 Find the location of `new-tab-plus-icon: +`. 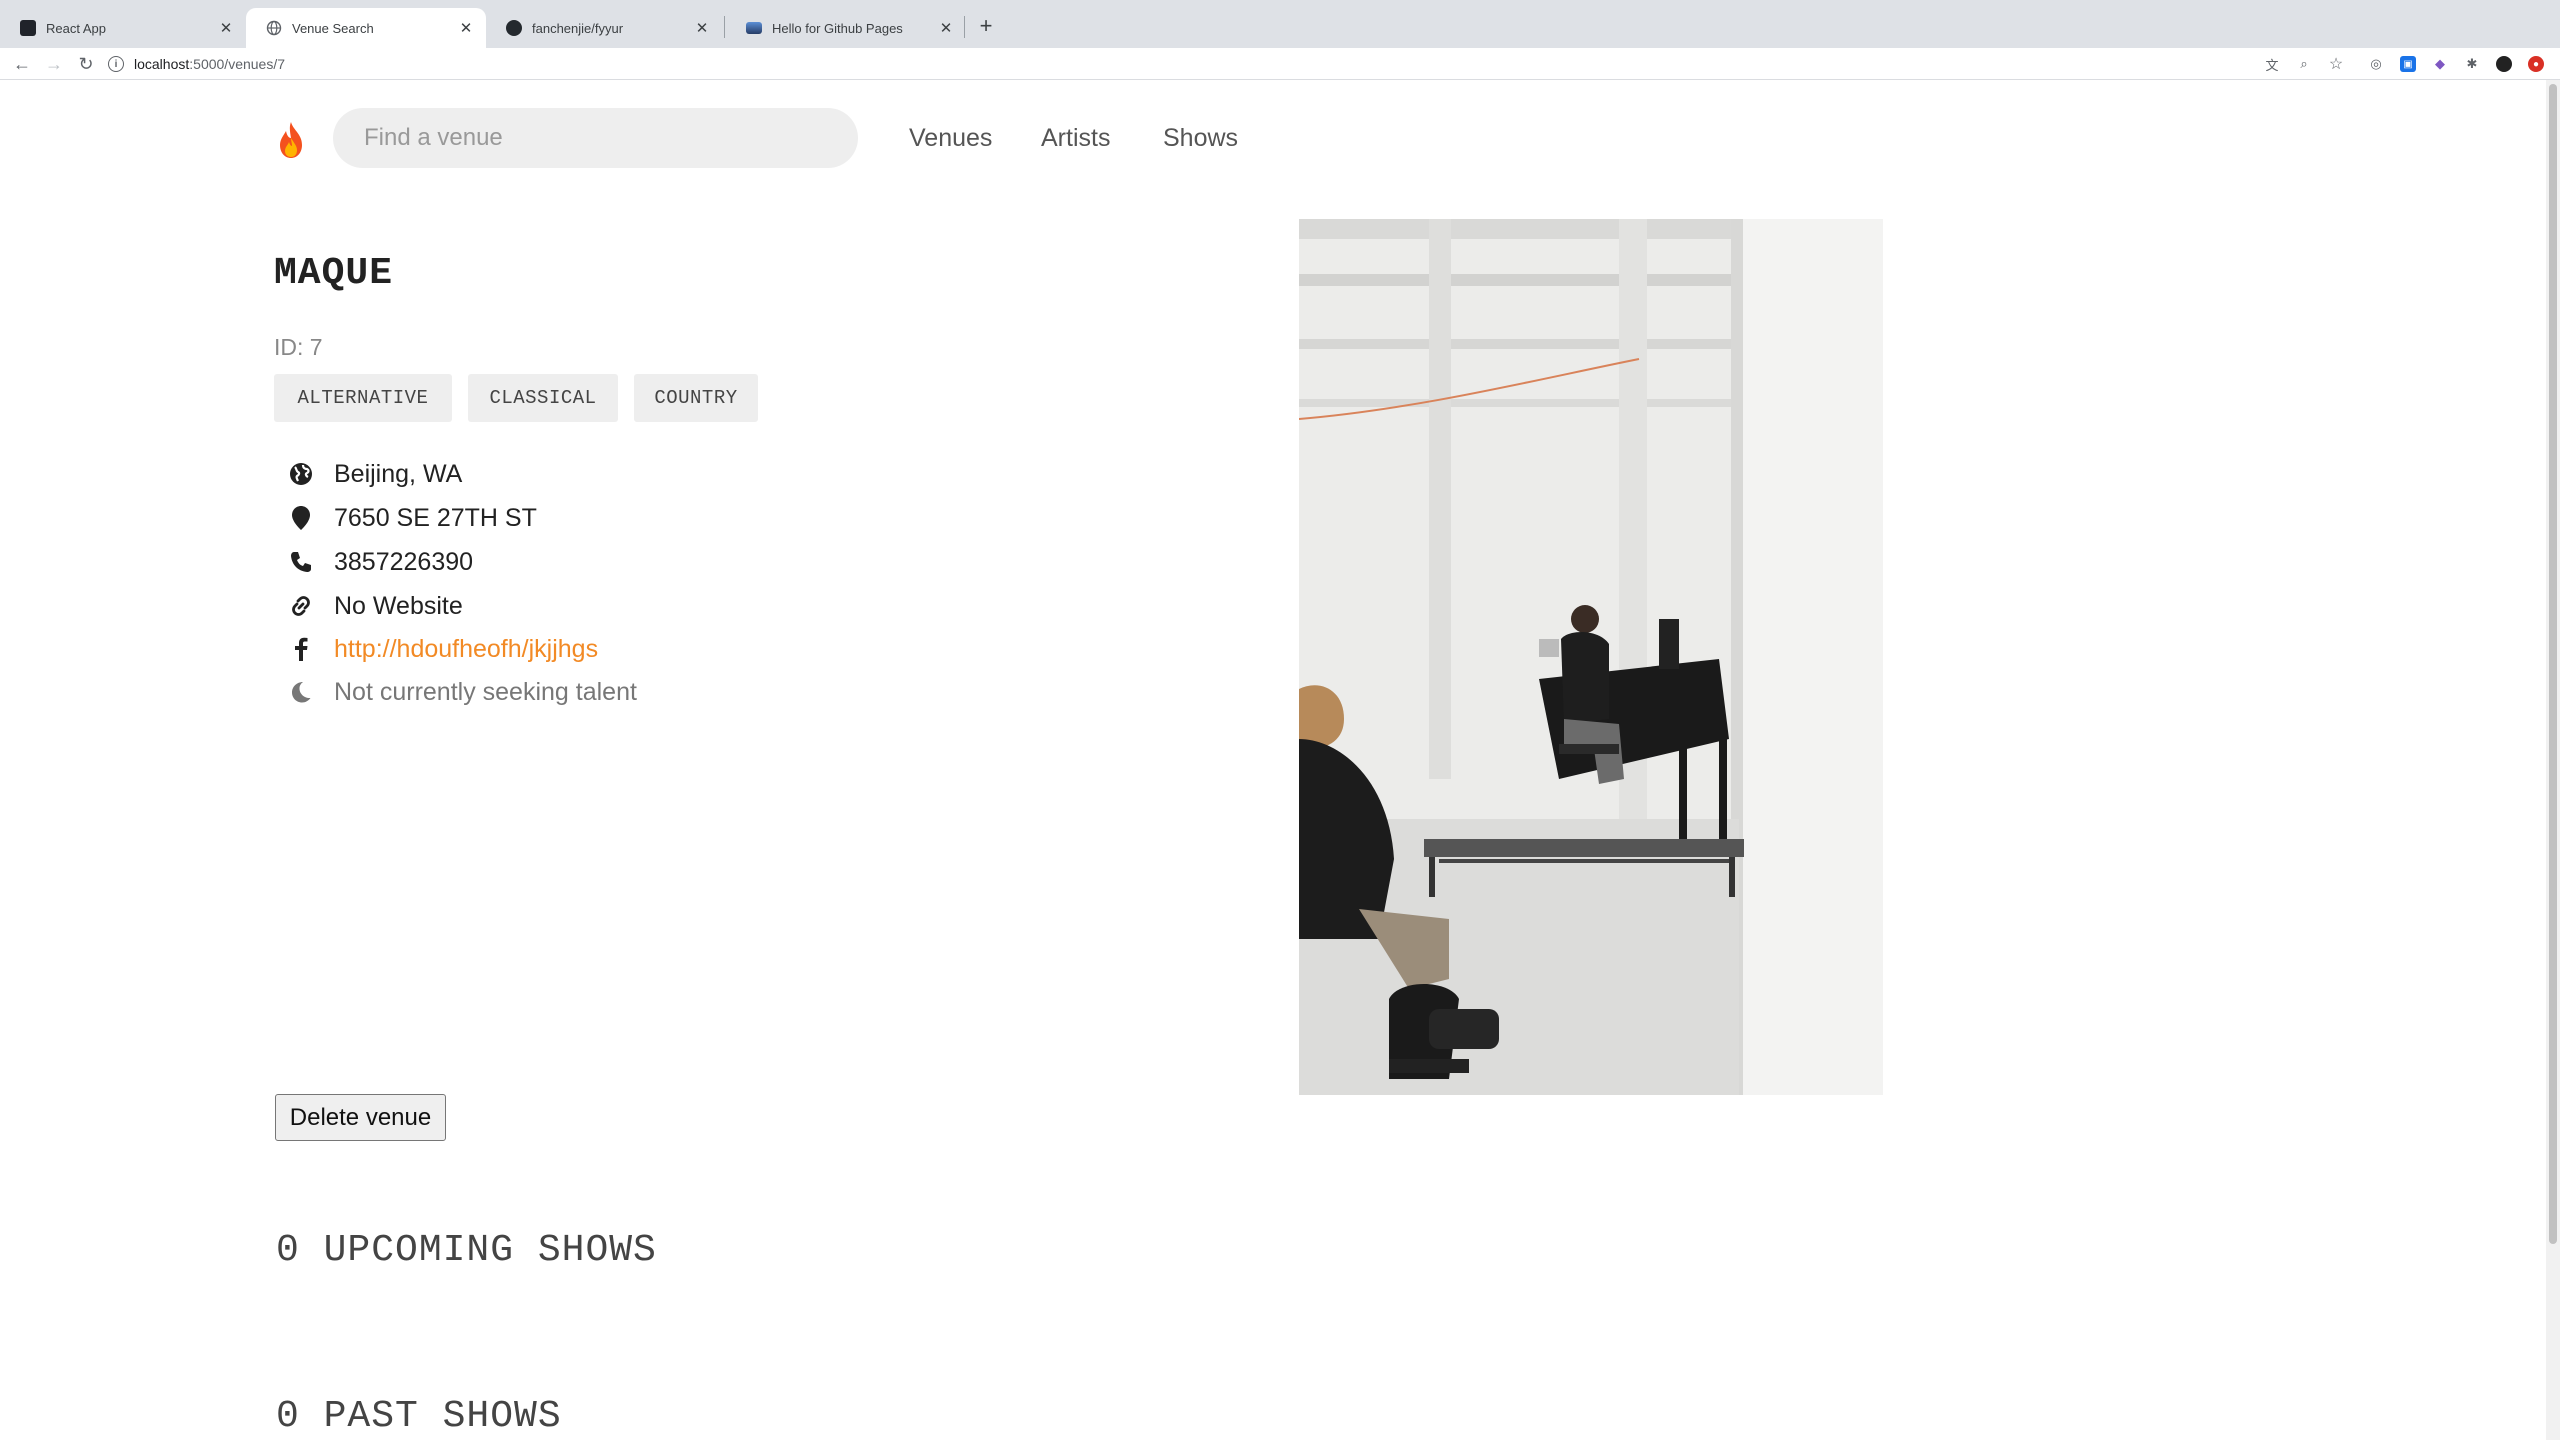

new-tab-plus-icon: + is located at coordinates (986, 25).